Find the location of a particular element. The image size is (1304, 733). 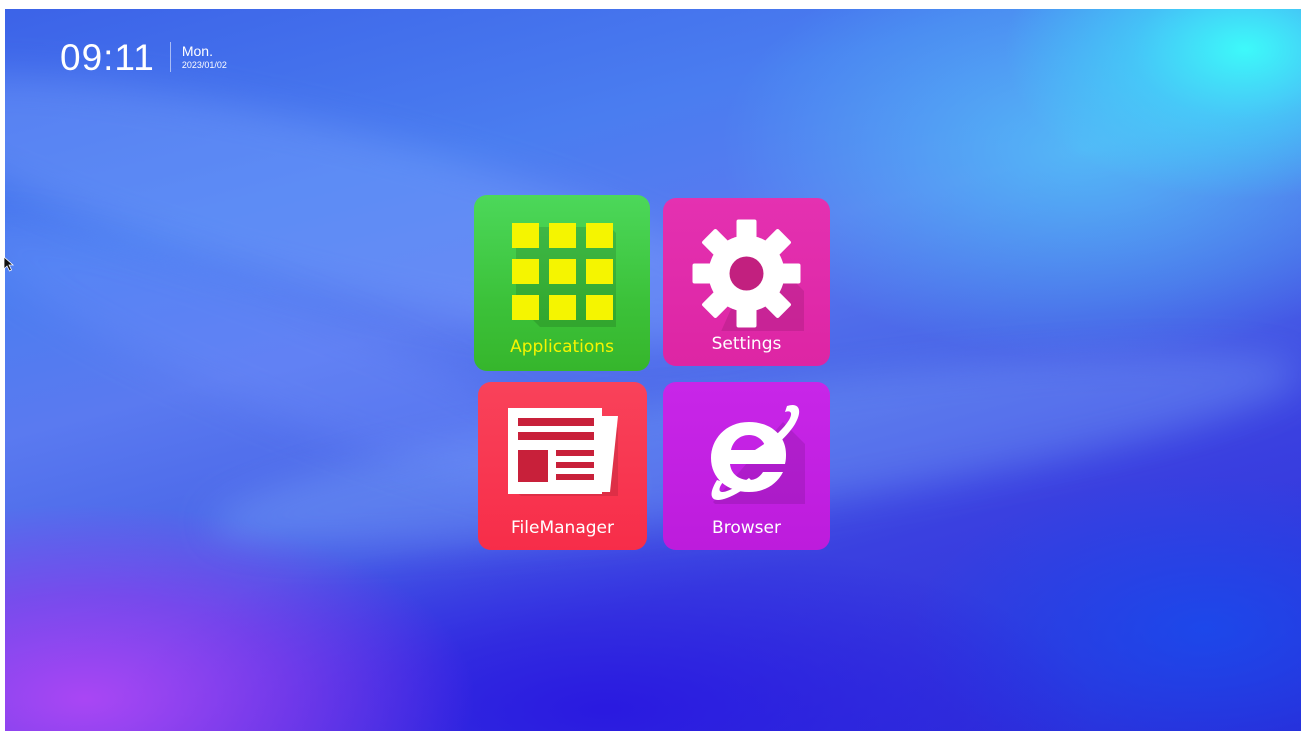

internet-explorer-icon is located at coordinates (758, 454).